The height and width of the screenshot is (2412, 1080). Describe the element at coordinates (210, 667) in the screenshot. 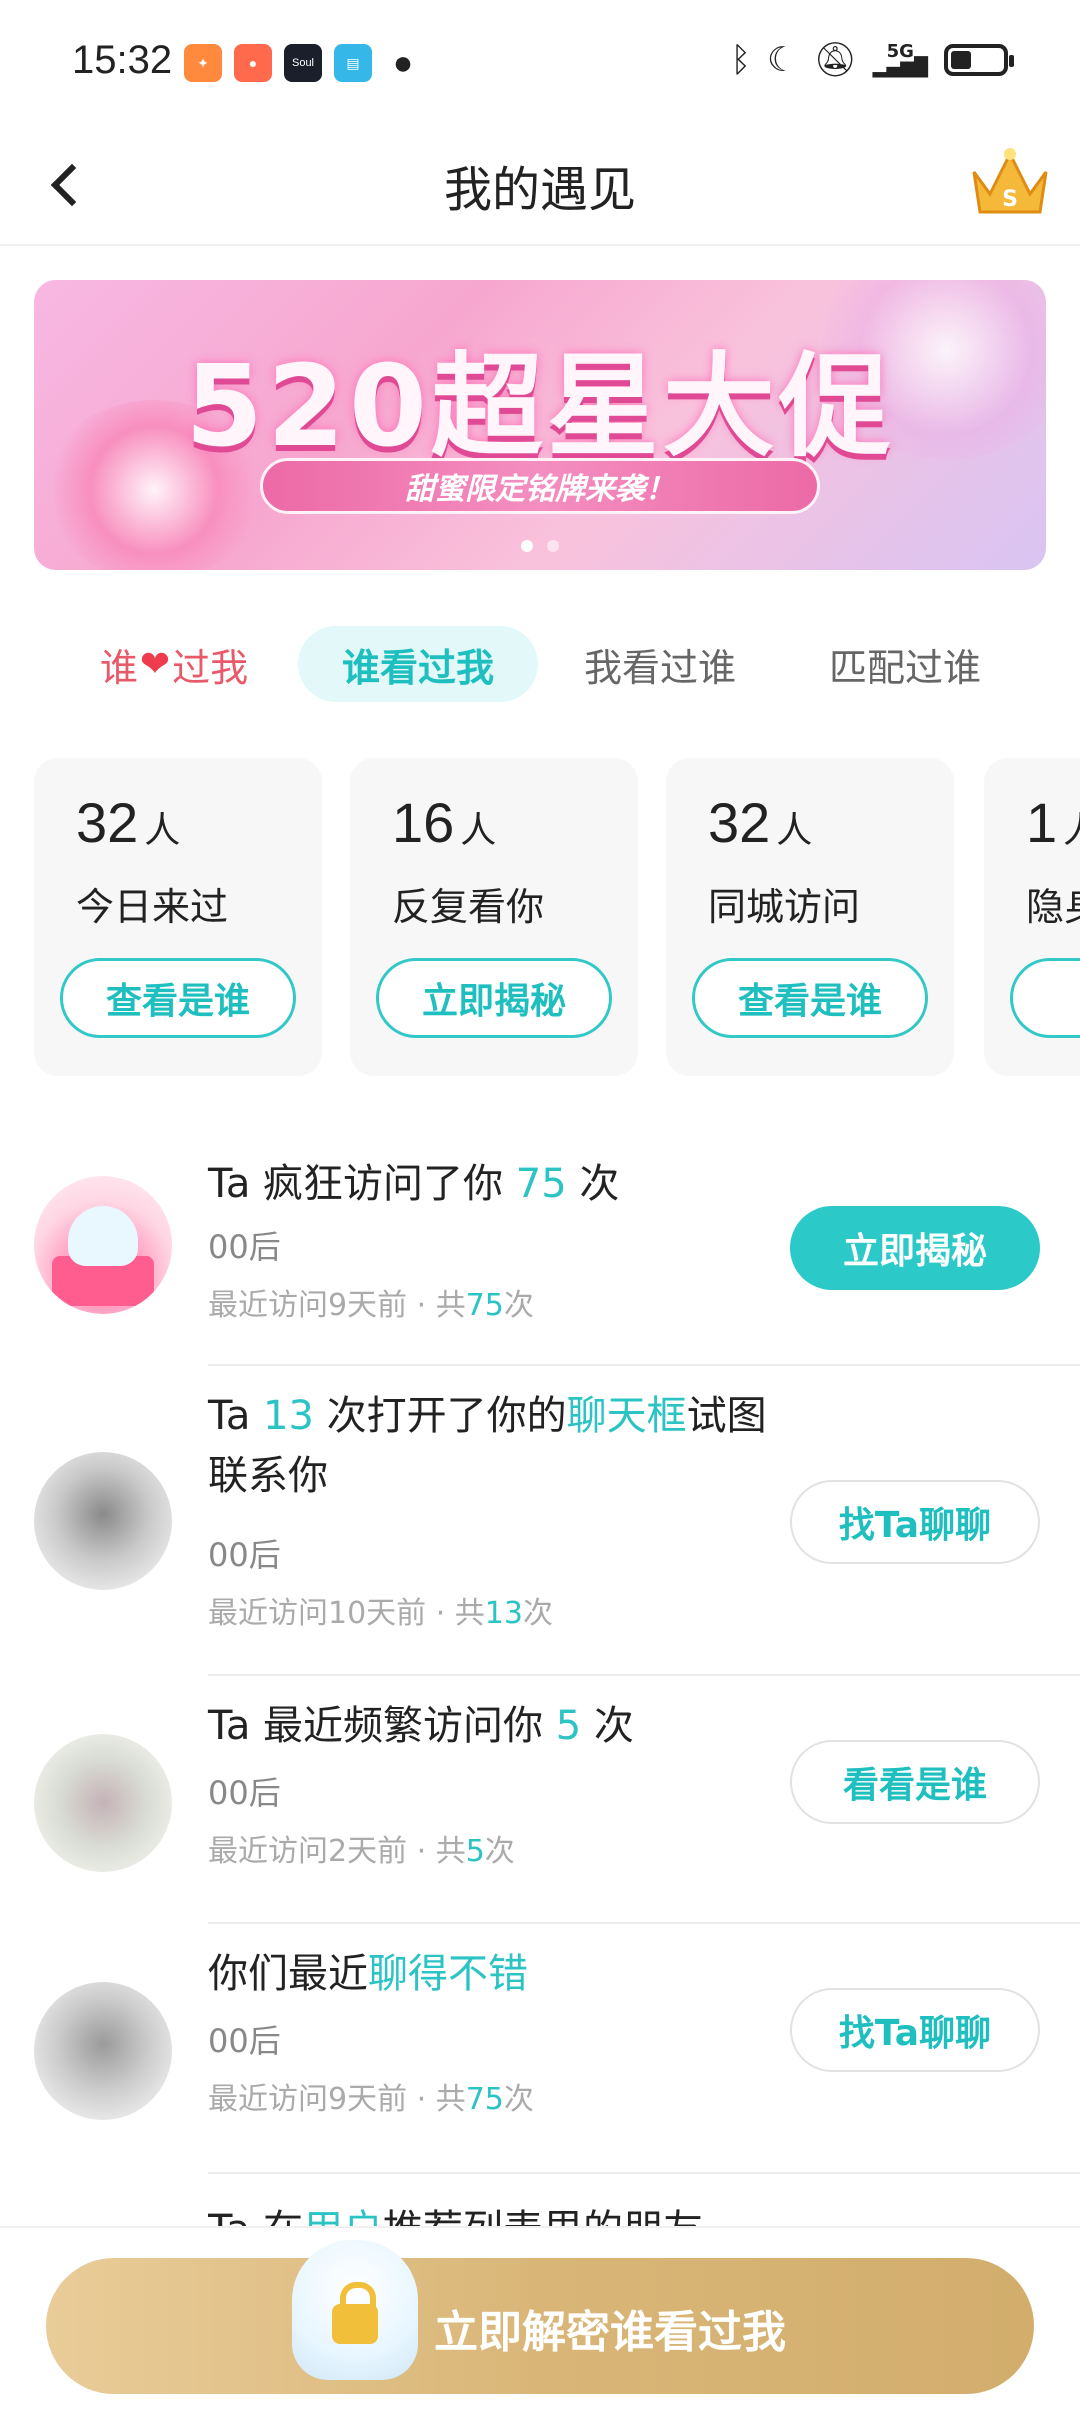

I see `tab-label: 过我` at that location.